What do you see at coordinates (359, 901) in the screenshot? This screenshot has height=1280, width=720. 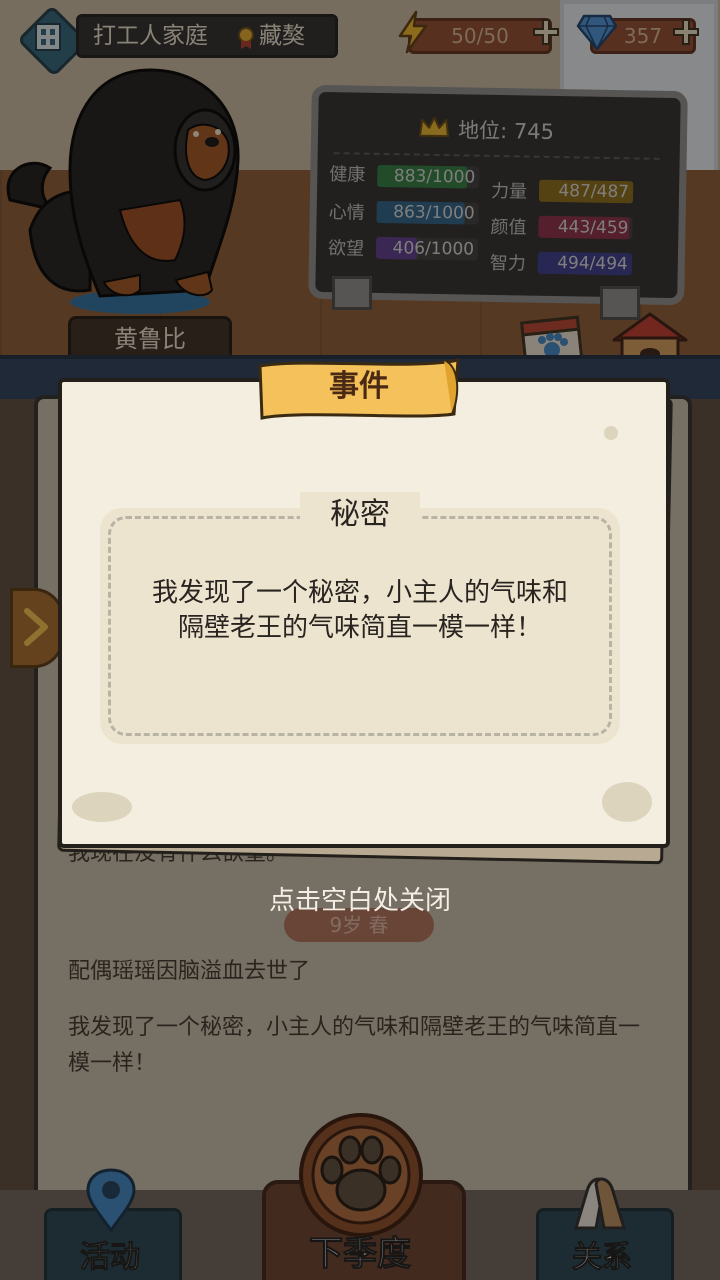 I see `close-hint: 点击空白处关闭` at bounding box center [359, 901].